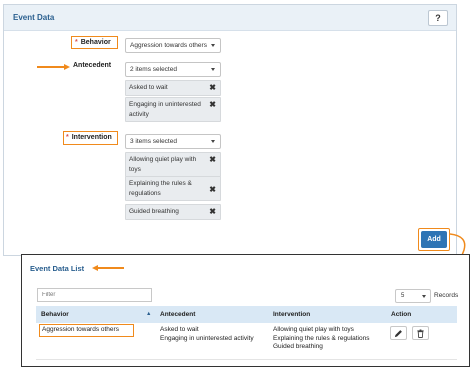 This screenshot has height=371, width=474. What do you see at coordinates (148, 87) in the screenshot?
I see `chip-label: Asked to wait` at bounding box center [148, 87].